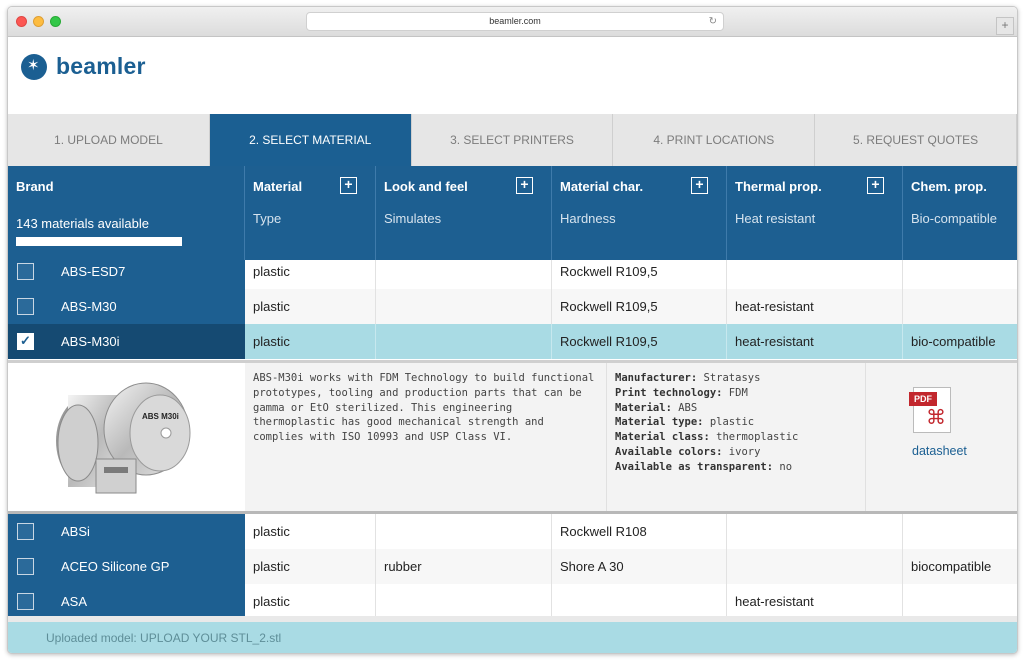  I want to click on column-look-title: Look and feel, so click(426, 186).